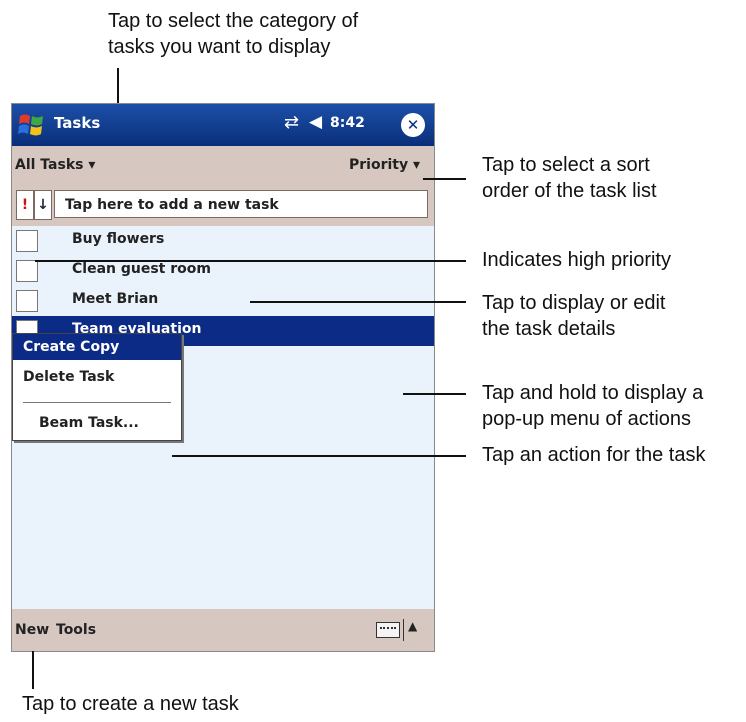 The width and height of the screenshot is (746, 722). I want to click on speaker-icon: ◀︎, so click(315, 122).